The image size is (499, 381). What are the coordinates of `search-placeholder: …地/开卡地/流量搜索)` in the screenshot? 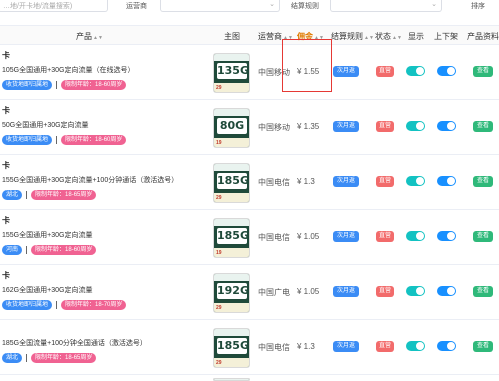 It's located at (38, 6).